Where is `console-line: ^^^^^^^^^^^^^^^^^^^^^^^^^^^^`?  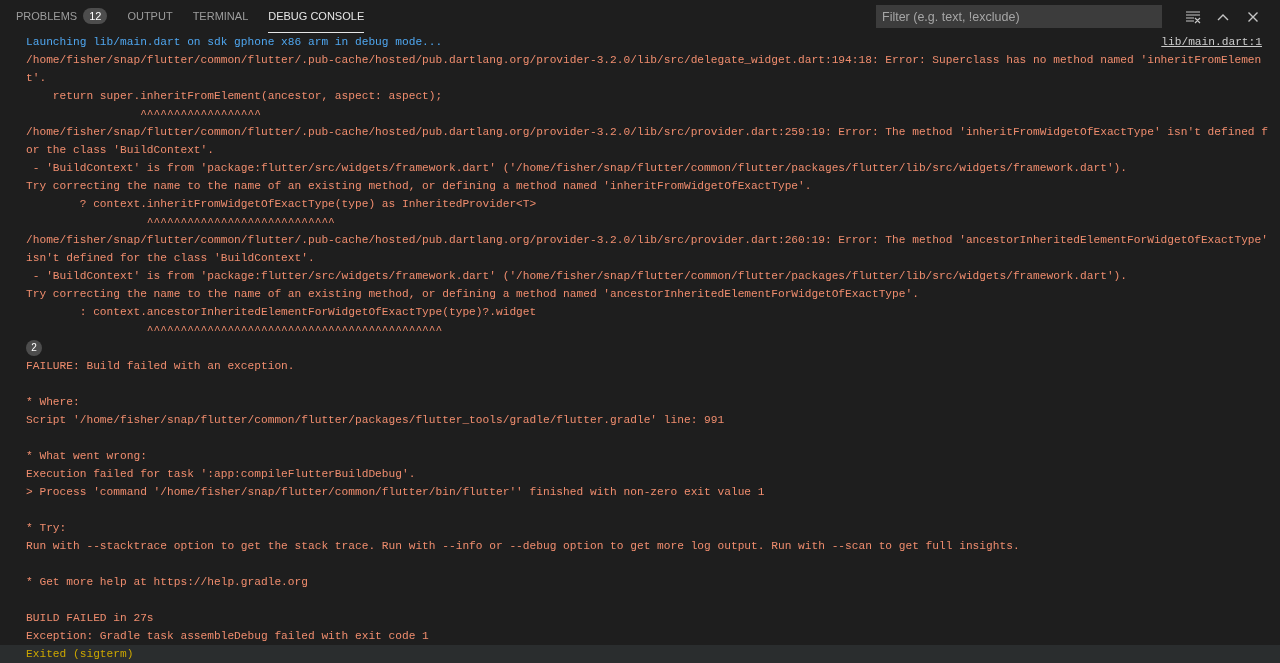
console-line: ^^^^^^^^^^^^^^^^^^^^^^^^^^^^ is located at coordinates (240, 222).